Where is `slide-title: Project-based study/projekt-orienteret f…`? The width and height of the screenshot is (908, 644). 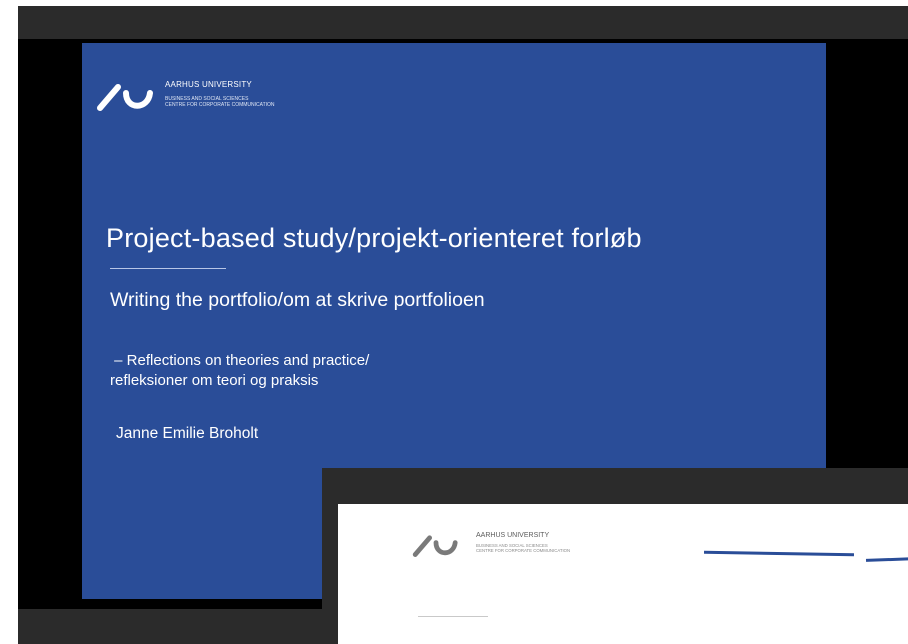
slide-title: Project-based study/projekt-orienteret f… is located at coordinates (374, 238).